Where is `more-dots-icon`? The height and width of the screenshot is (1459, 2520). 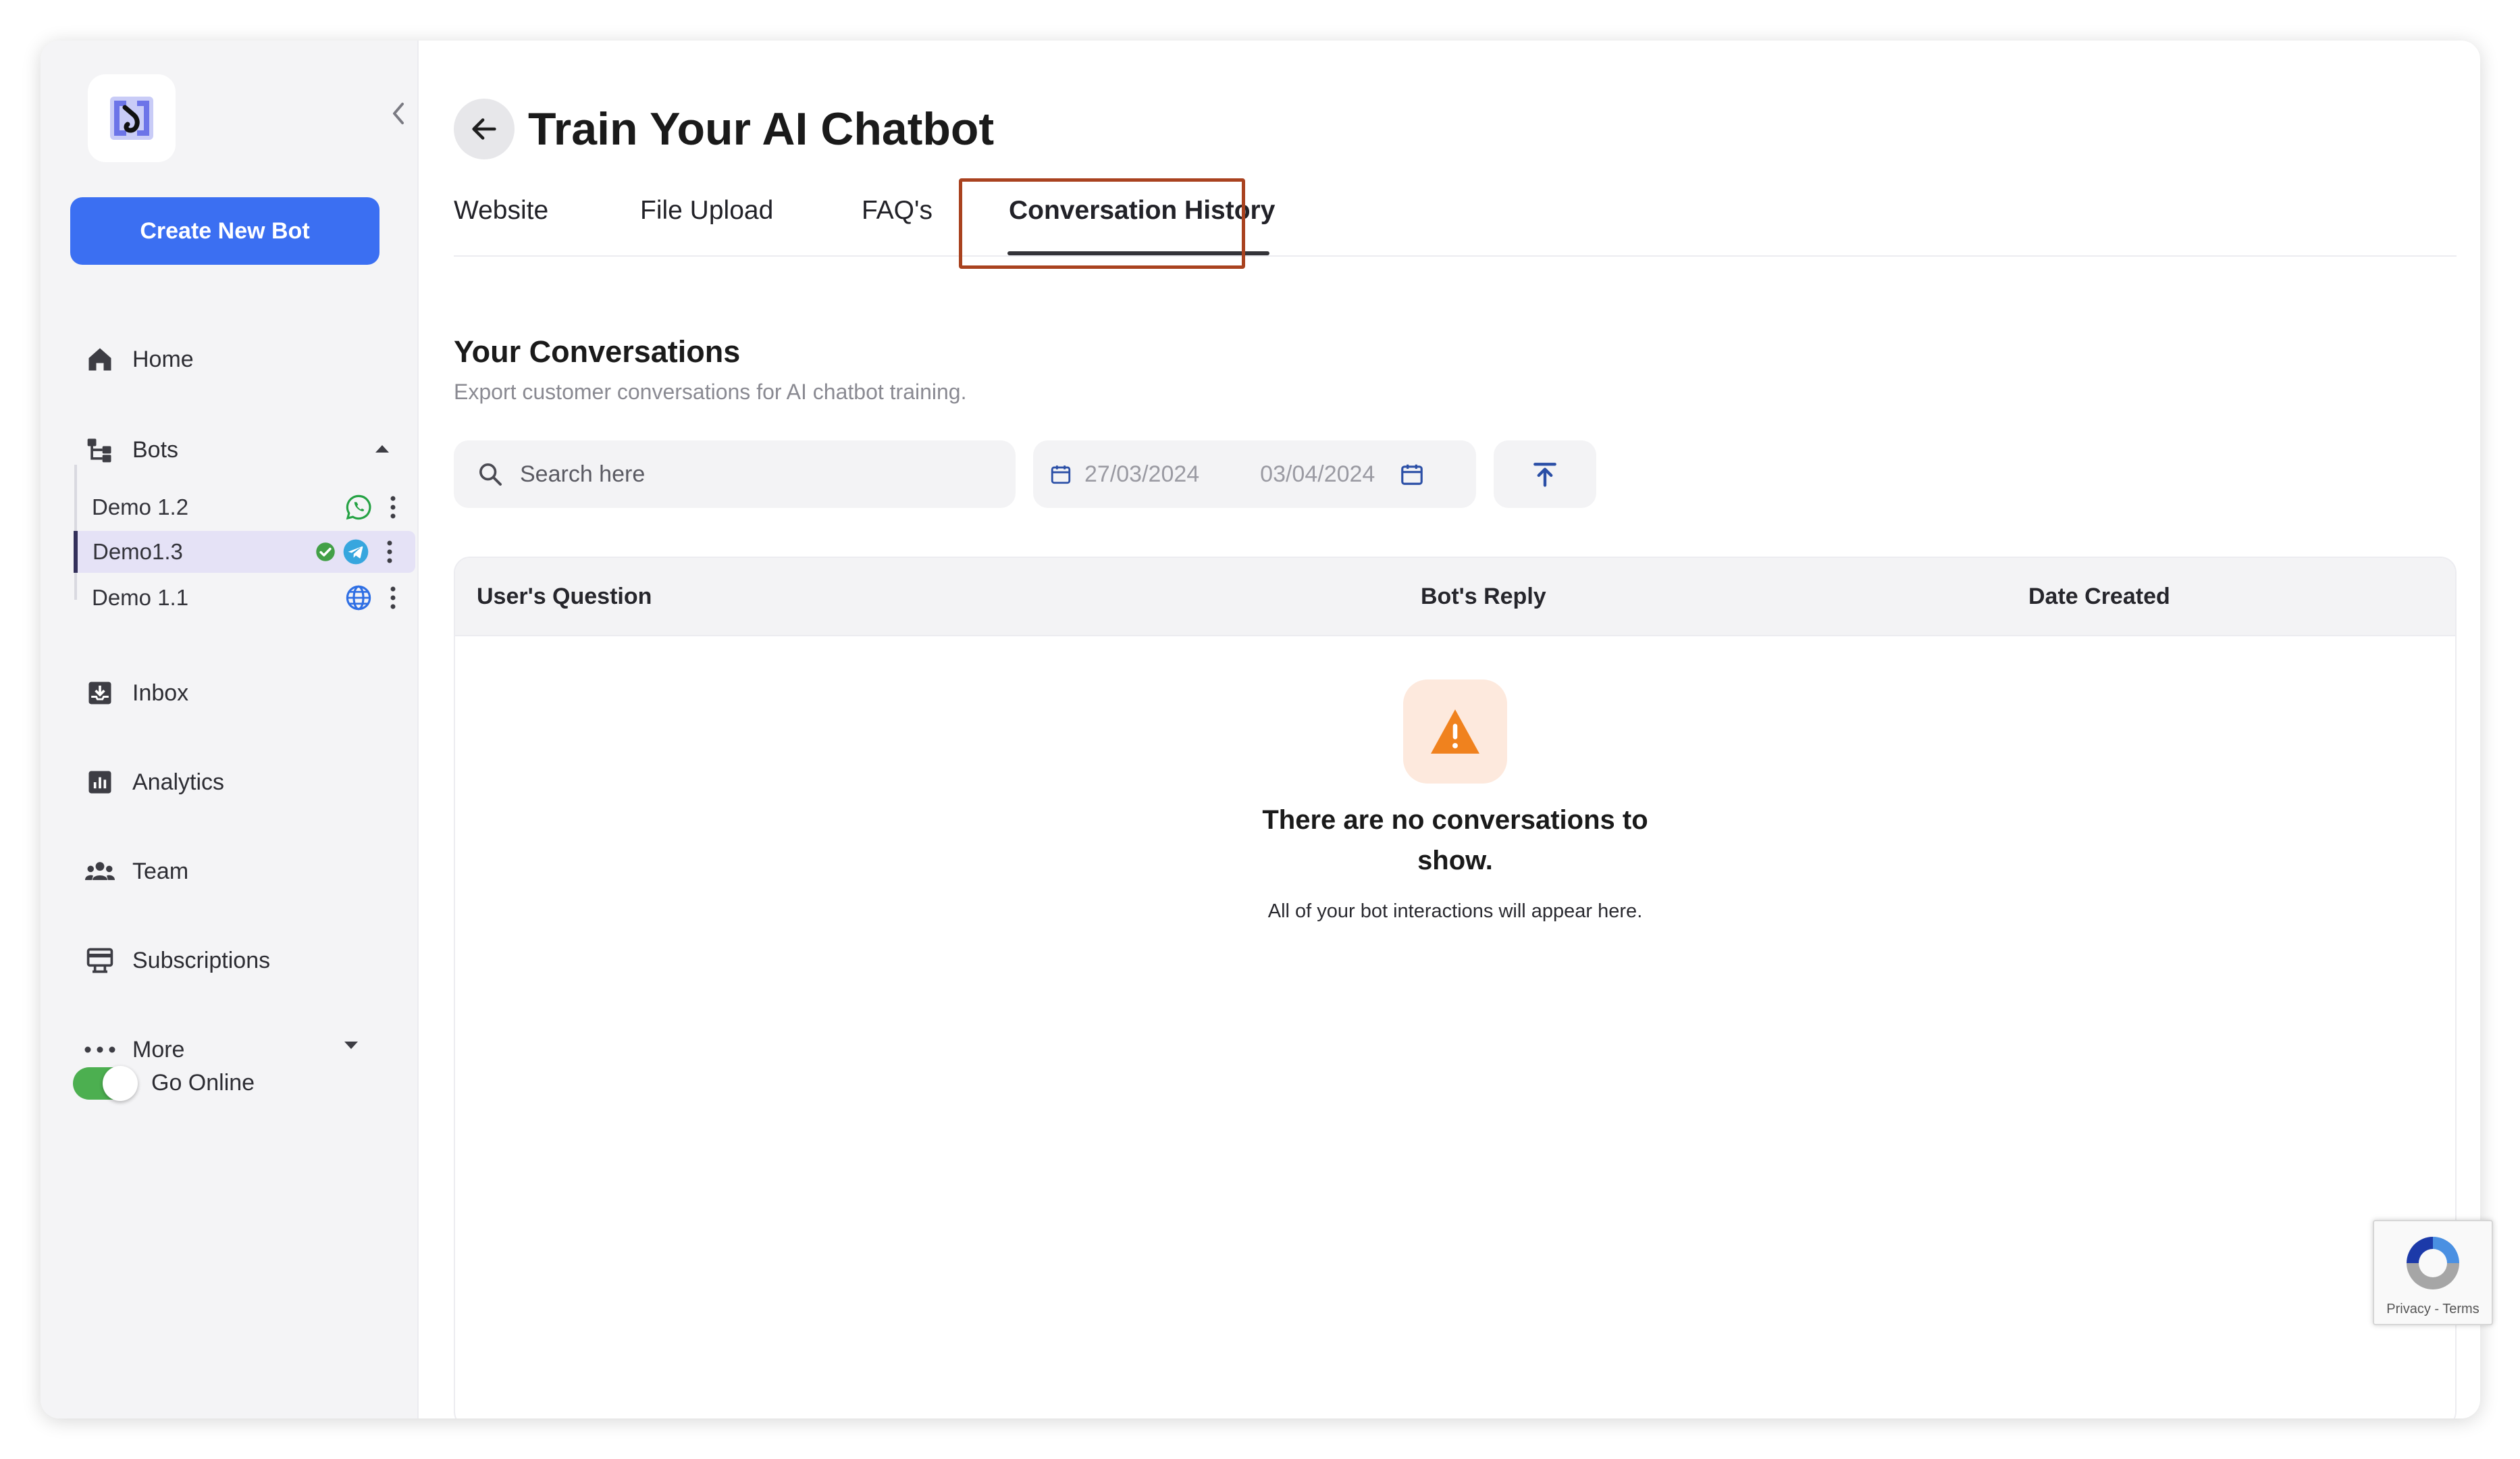 more-dots-icon is located at coordinates (100, 1049).